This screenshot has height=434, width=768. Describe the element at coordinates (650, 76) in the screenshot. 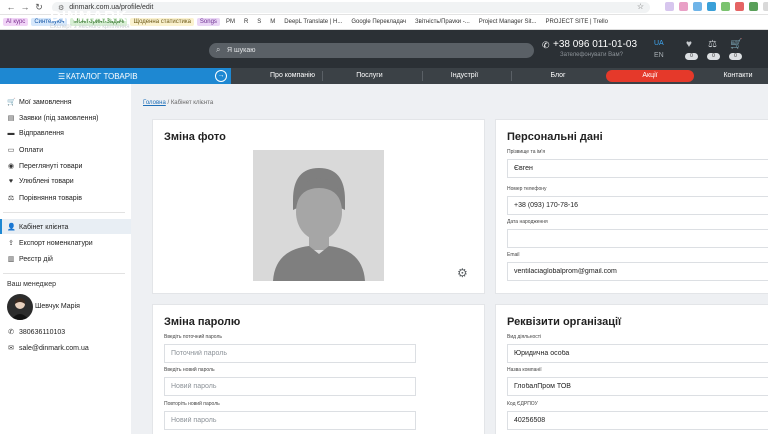

I see `nav-promo: Акції` at that location.